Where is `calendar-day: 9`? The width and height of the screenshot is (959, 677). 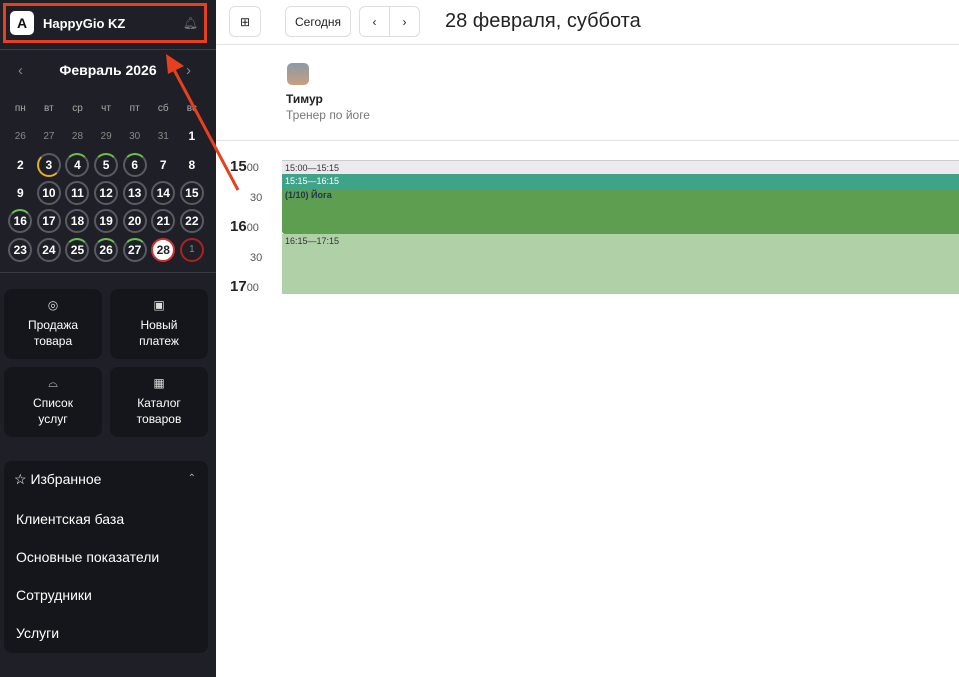 calendar-day: 9 is located at coordinates (20, 193).